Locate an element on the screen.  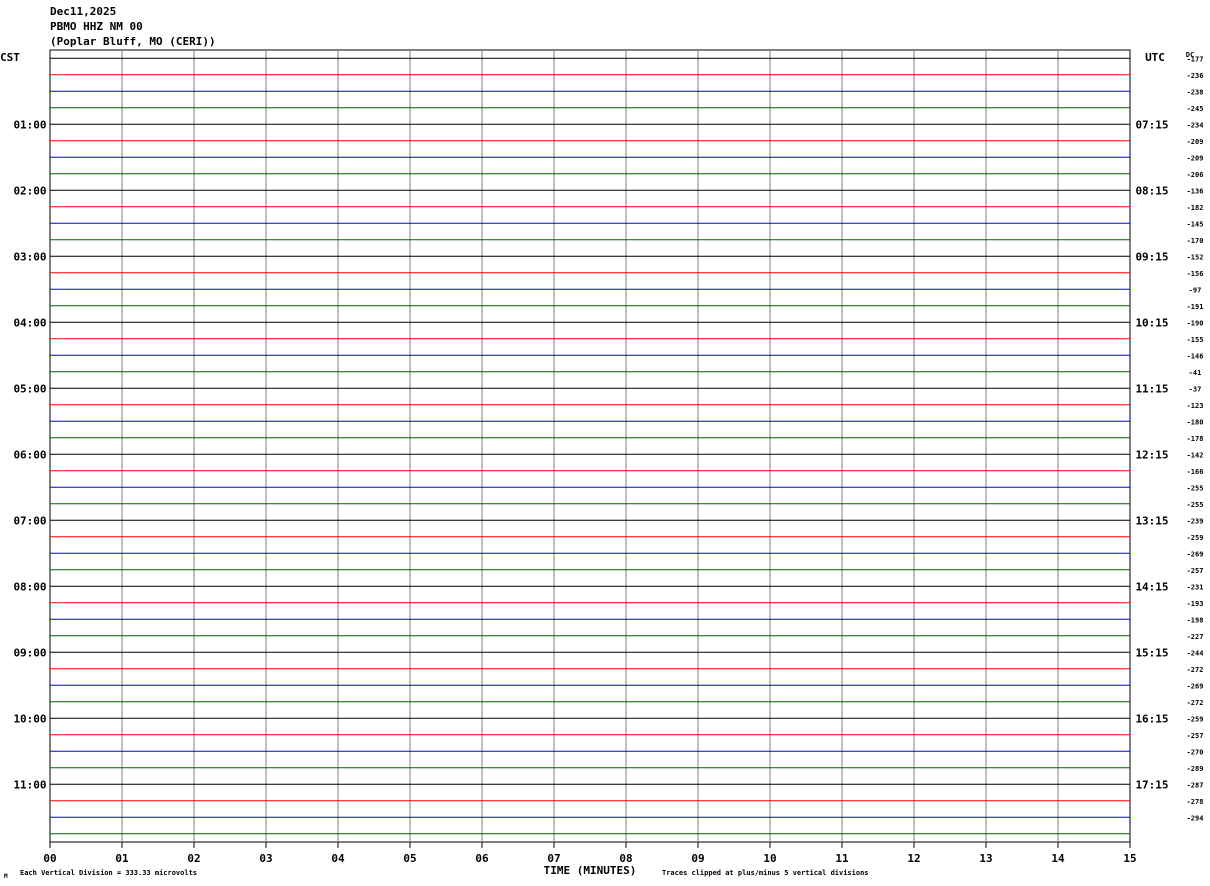
right-hour-label: 07:15 is located at coordinates (1151, 124).